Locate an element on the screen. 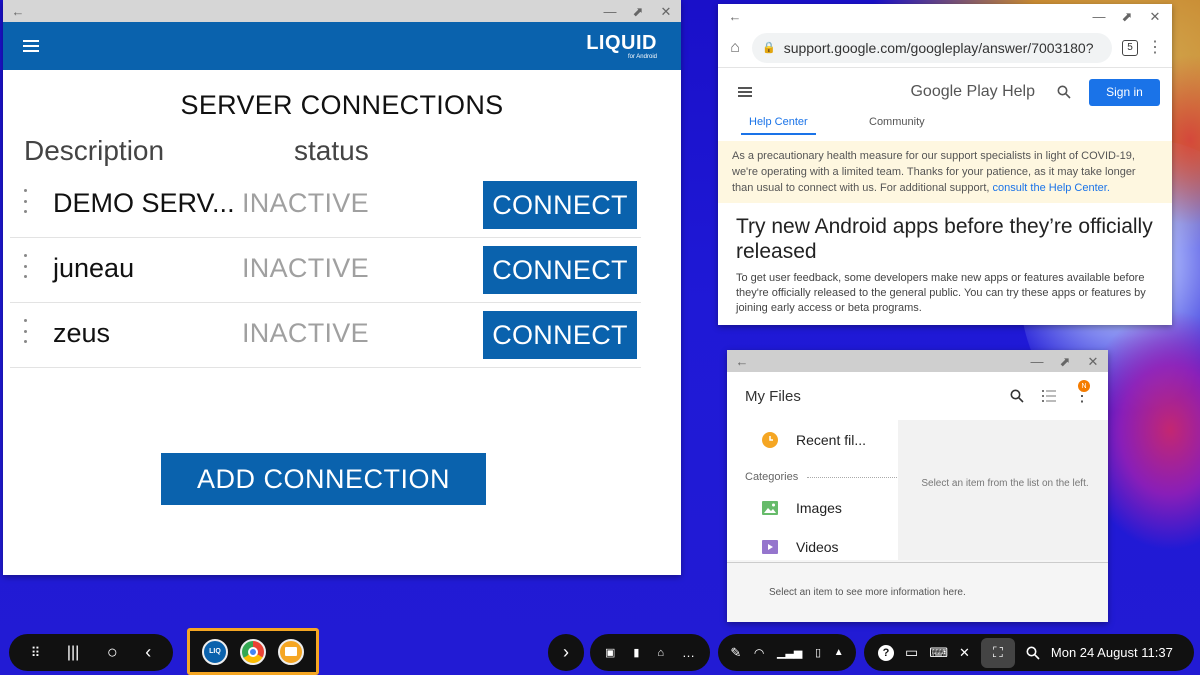  connection-row: DEMO SERV... INACTIVE CONNECT is located at coordinates (325, 205).